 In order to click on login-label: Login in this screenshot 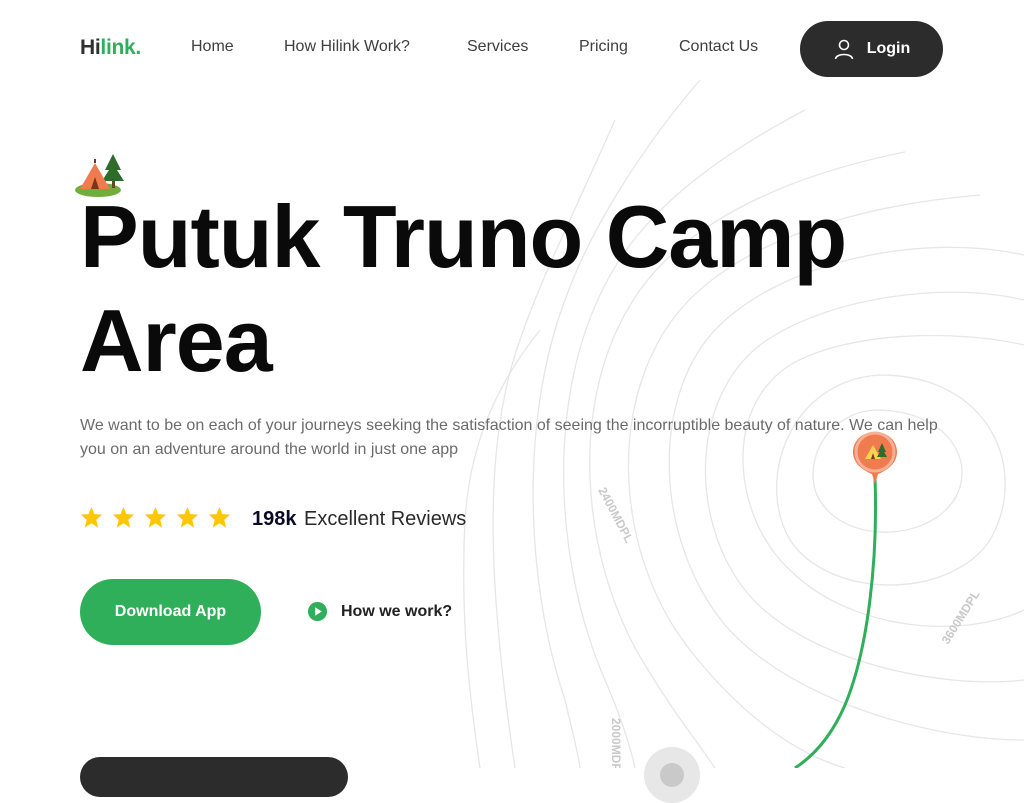, I will do `click(888, 48)`.